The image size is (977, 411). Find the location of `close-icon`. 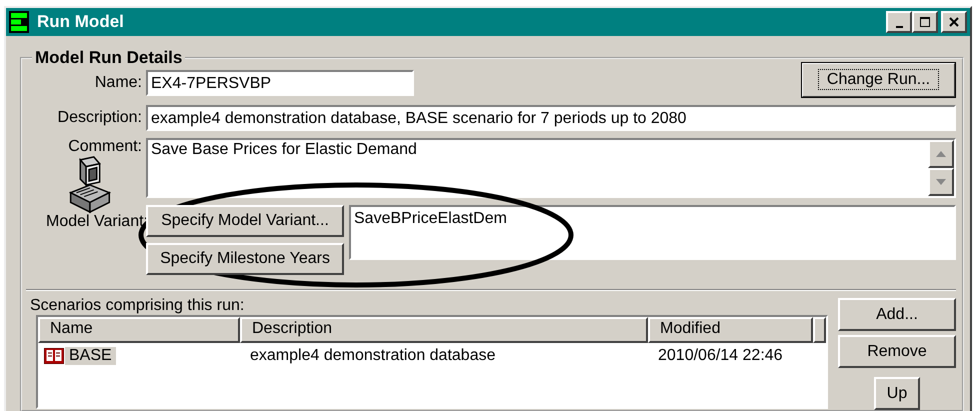

close-icon is located at coordinates (954, 22).